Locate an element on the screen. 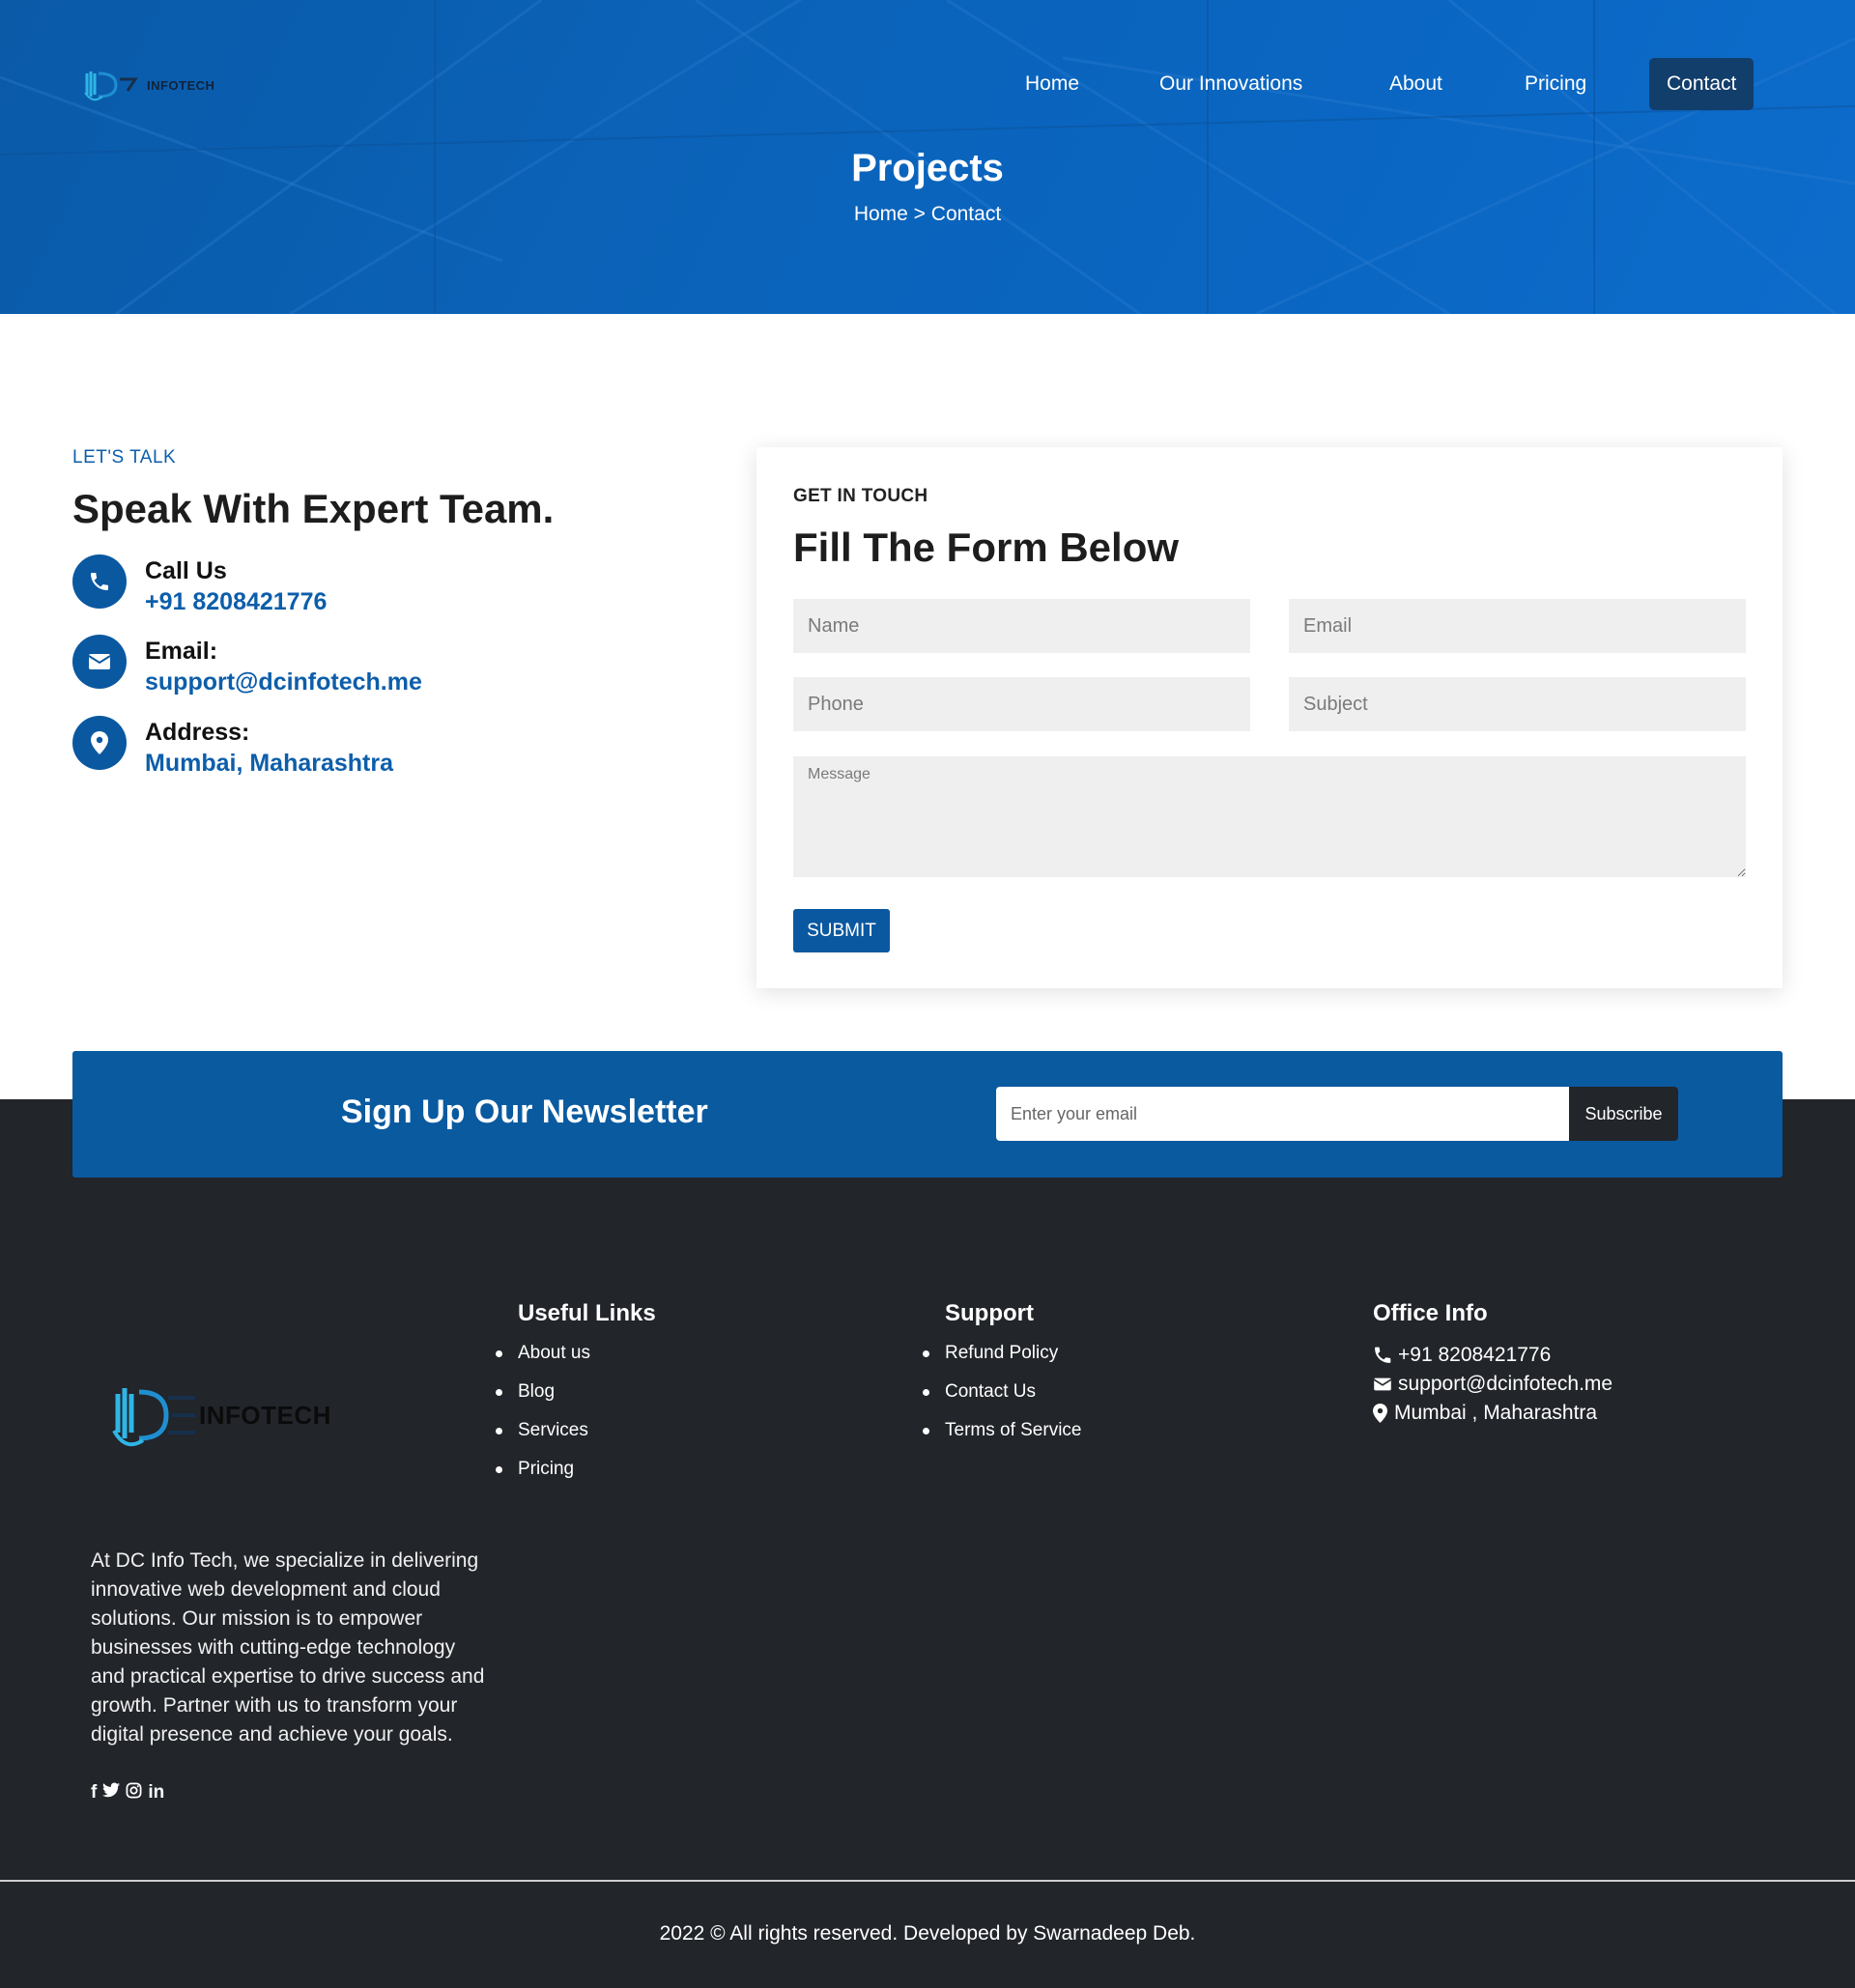 The height and width of the screenshot is (1988, 1855). subject-input is located at coordinates (1518, 704).